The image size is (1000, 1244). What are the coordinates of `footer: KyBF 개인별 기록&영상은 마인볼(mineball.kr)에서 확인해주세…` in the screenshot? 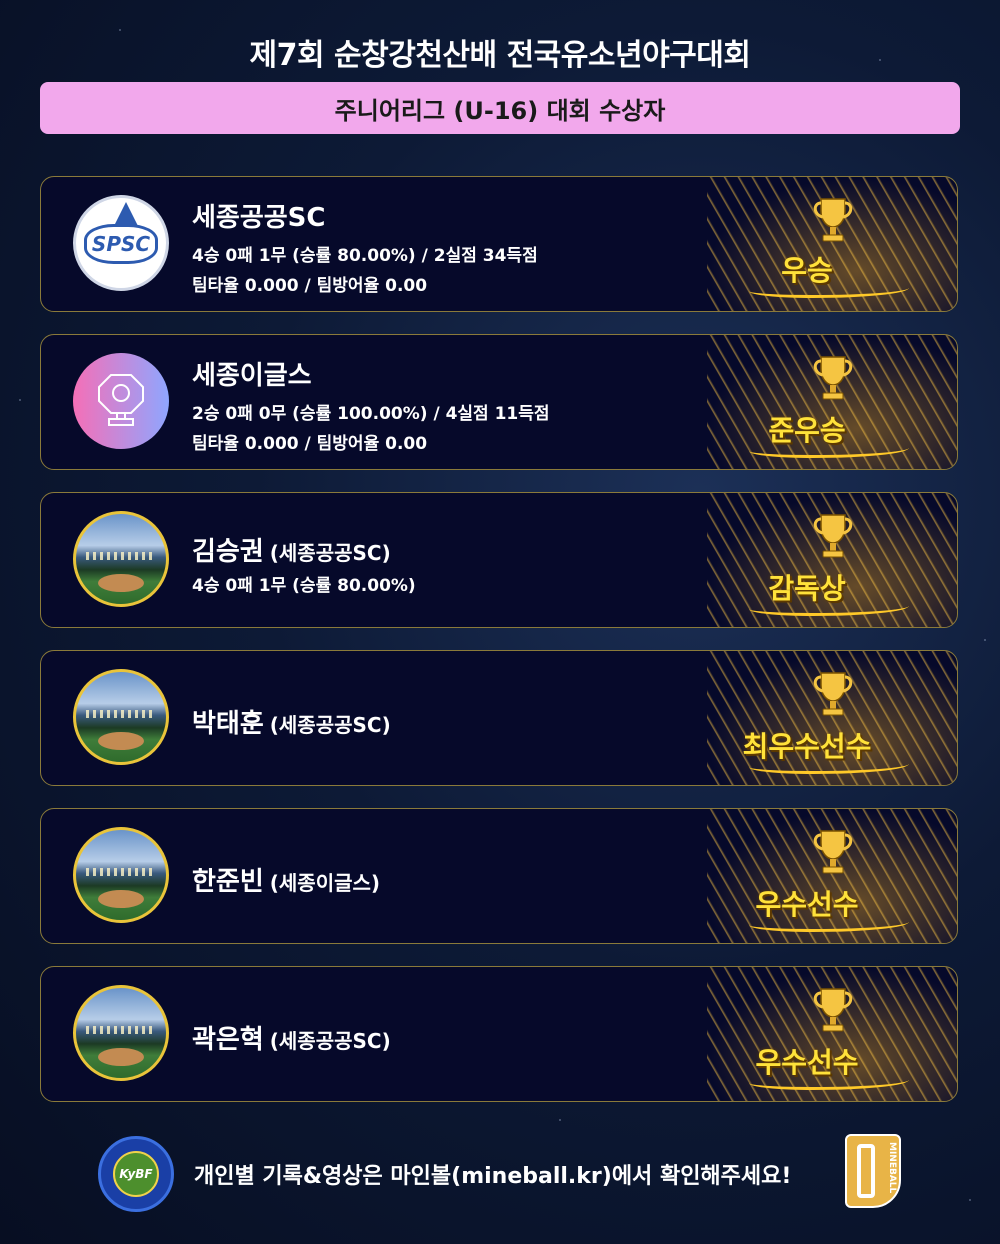 It's located at (500, 1174).